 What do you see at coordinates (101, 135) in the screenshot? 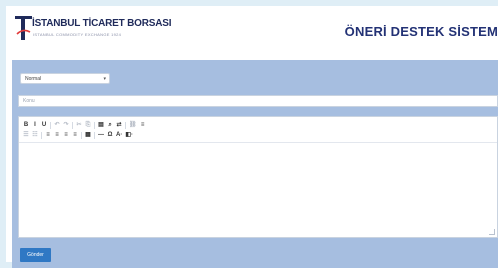
I see `horizontal-rule-button: —` at bounding box center [101, 135].